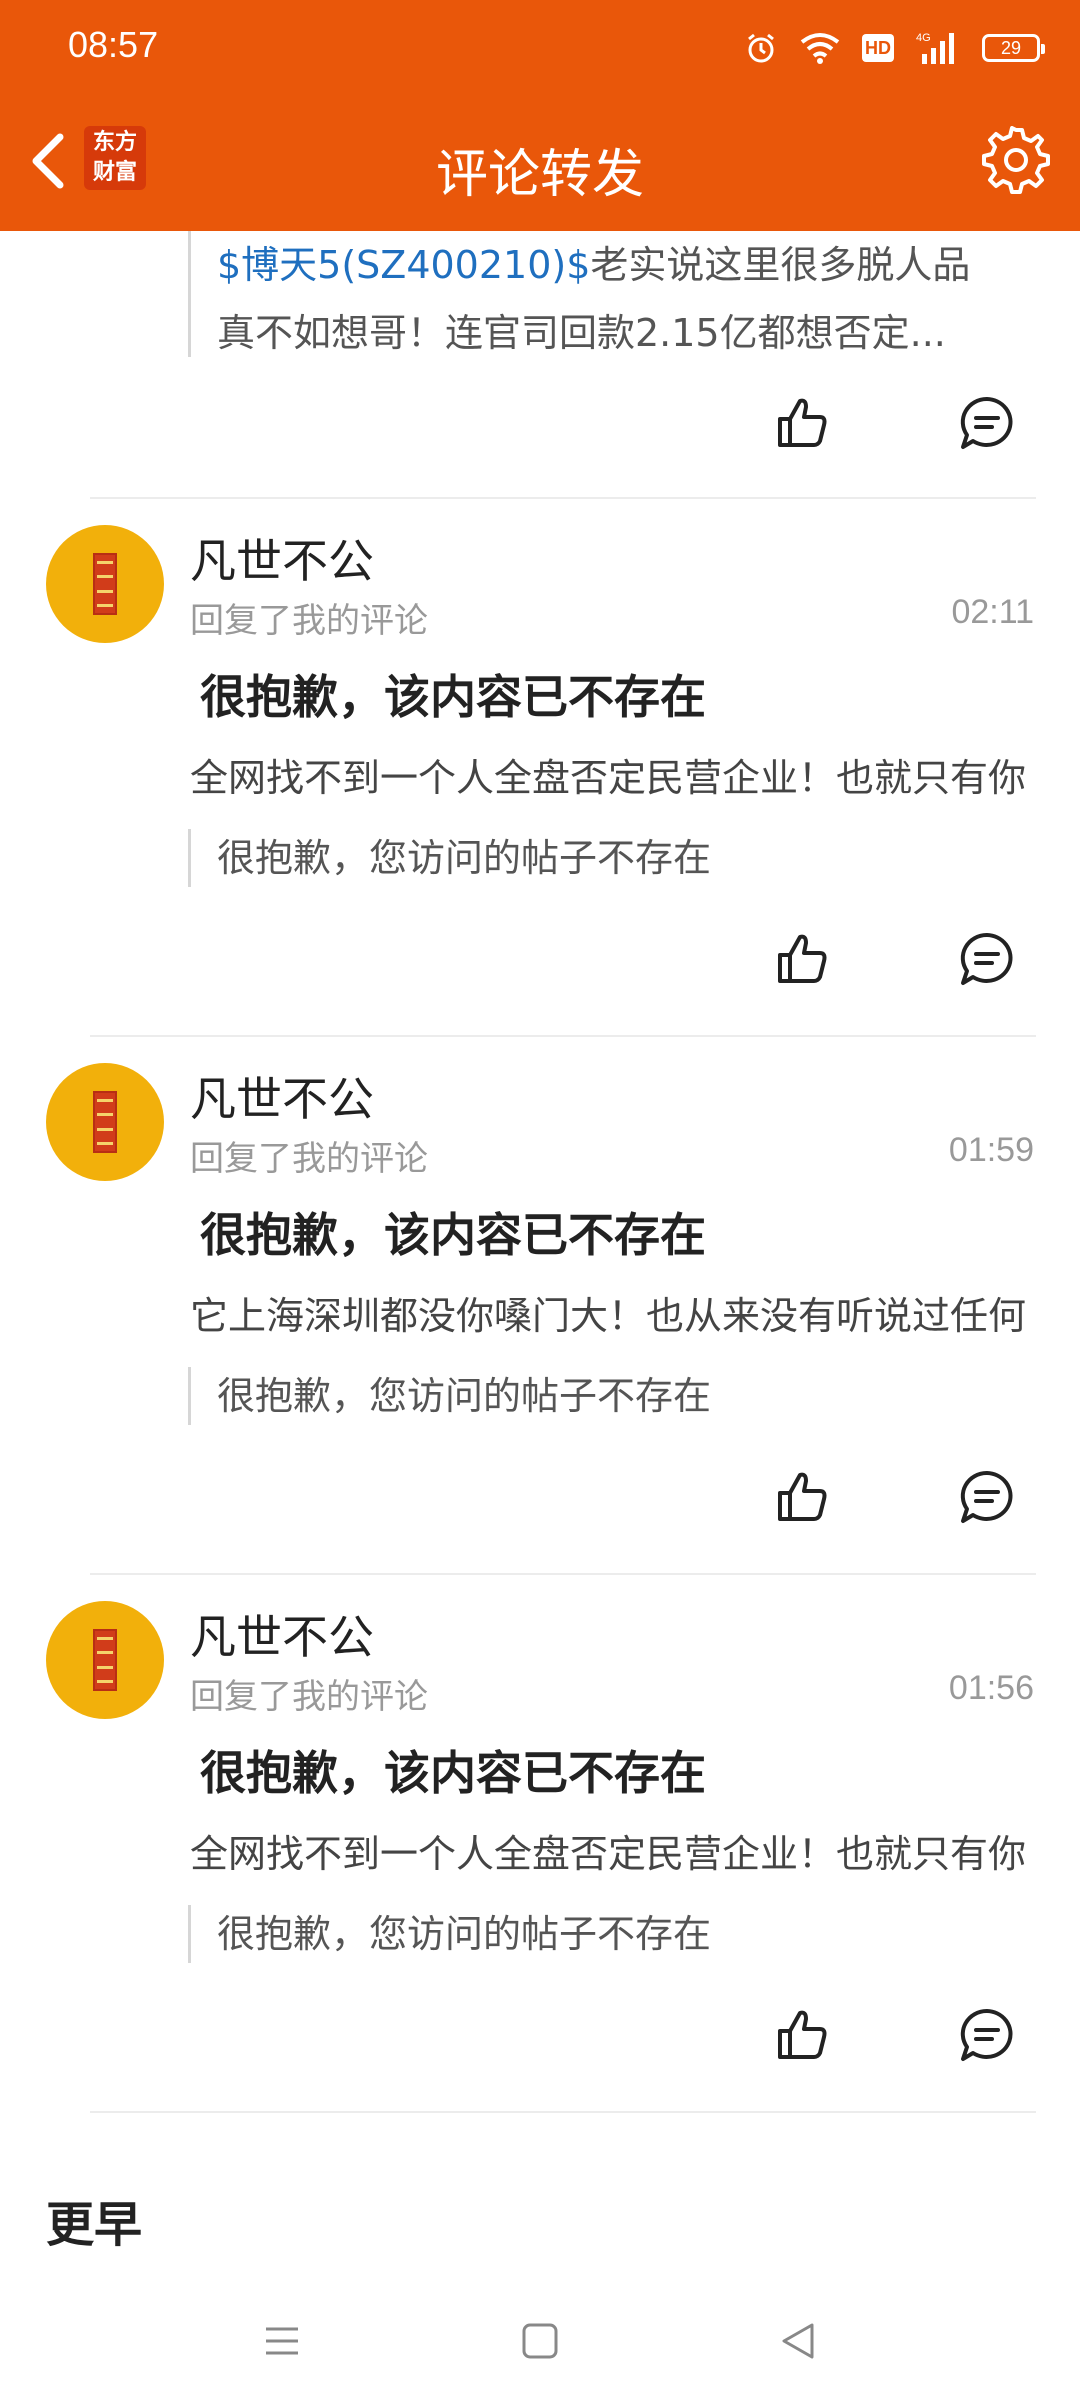  Describe the element at coordinates (780, 265) in the screenshot. I see `quote-text: 老实说这里很多脱人品` at that location.